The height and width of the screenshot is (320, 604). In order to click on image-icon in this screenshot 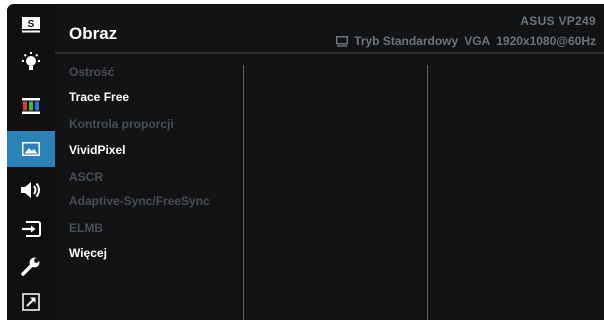, I will do `click(31, 149)`.